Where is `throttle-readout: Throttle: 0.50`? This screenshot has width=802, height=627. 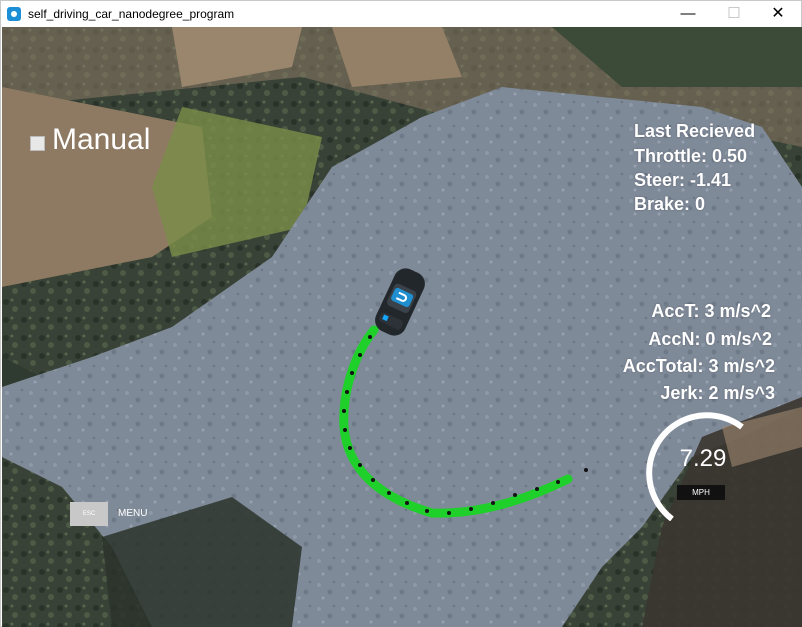 throttle-readout: Throttle: 0.50 is located at coordinates (691, 156).